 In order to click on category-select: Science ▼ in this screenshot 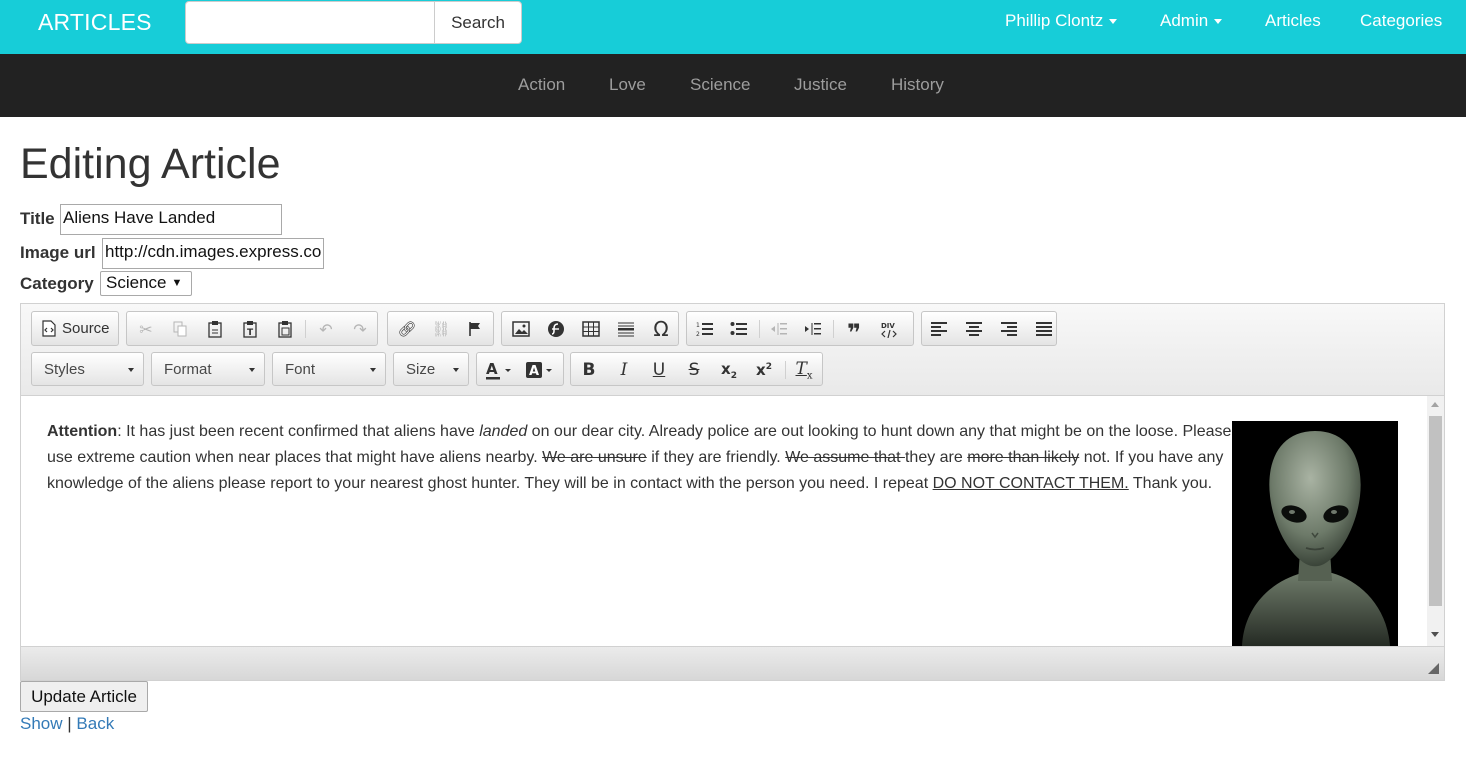, I will do `click(146, 283)`.